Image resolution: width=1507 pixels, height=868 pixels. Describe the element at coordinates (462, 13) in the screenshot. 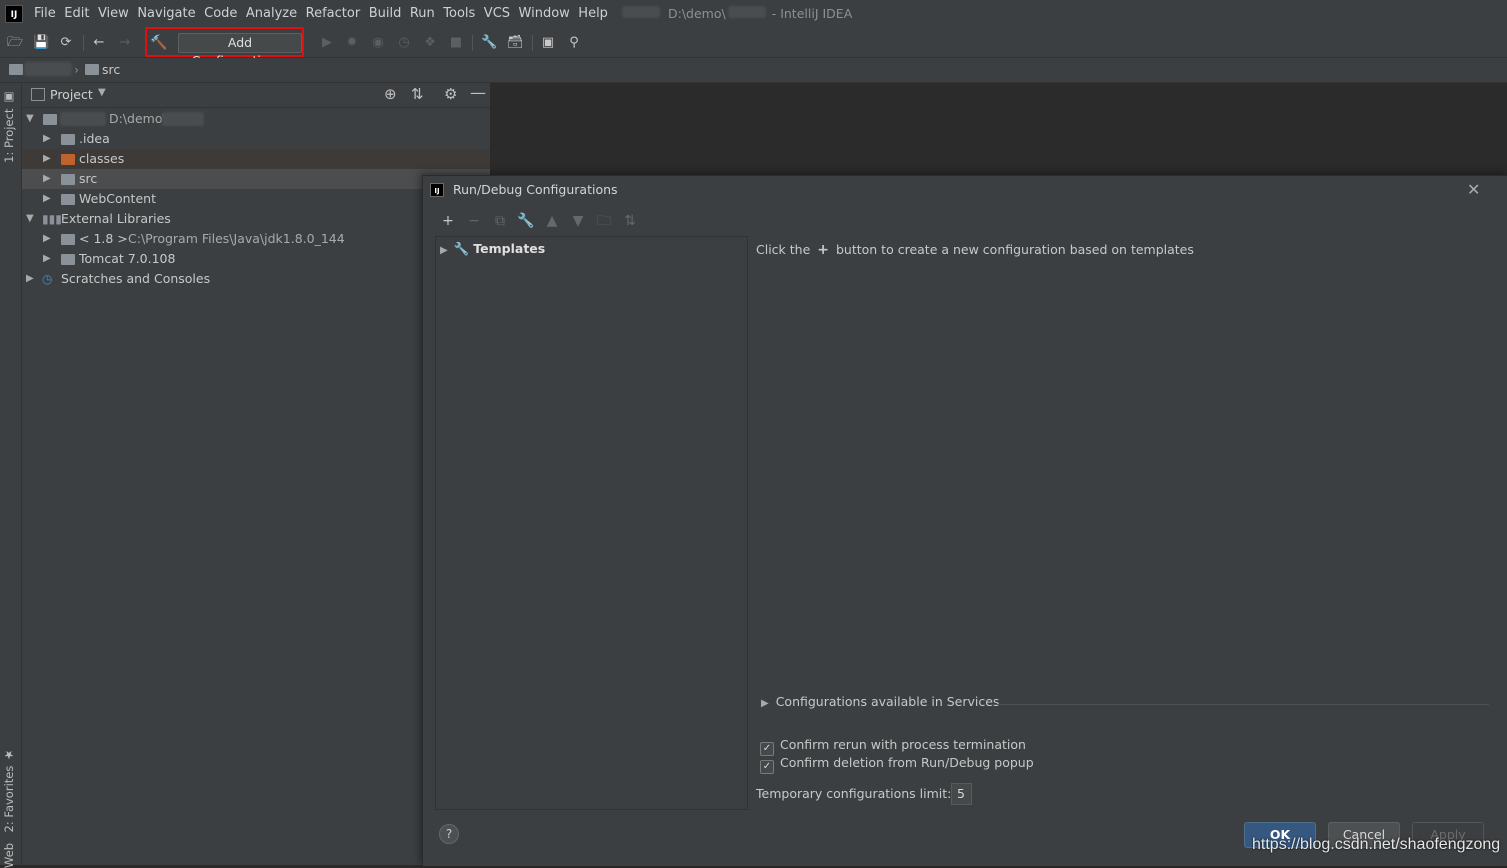

I see `menu-tools: Tools` at that location.